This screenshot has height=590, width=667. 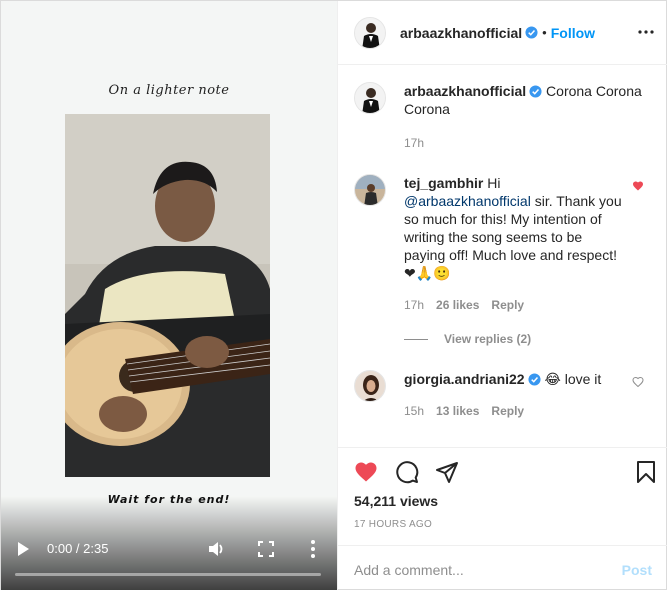 I want to click on view-count: 54,211 views, so click(x=396, y=501).